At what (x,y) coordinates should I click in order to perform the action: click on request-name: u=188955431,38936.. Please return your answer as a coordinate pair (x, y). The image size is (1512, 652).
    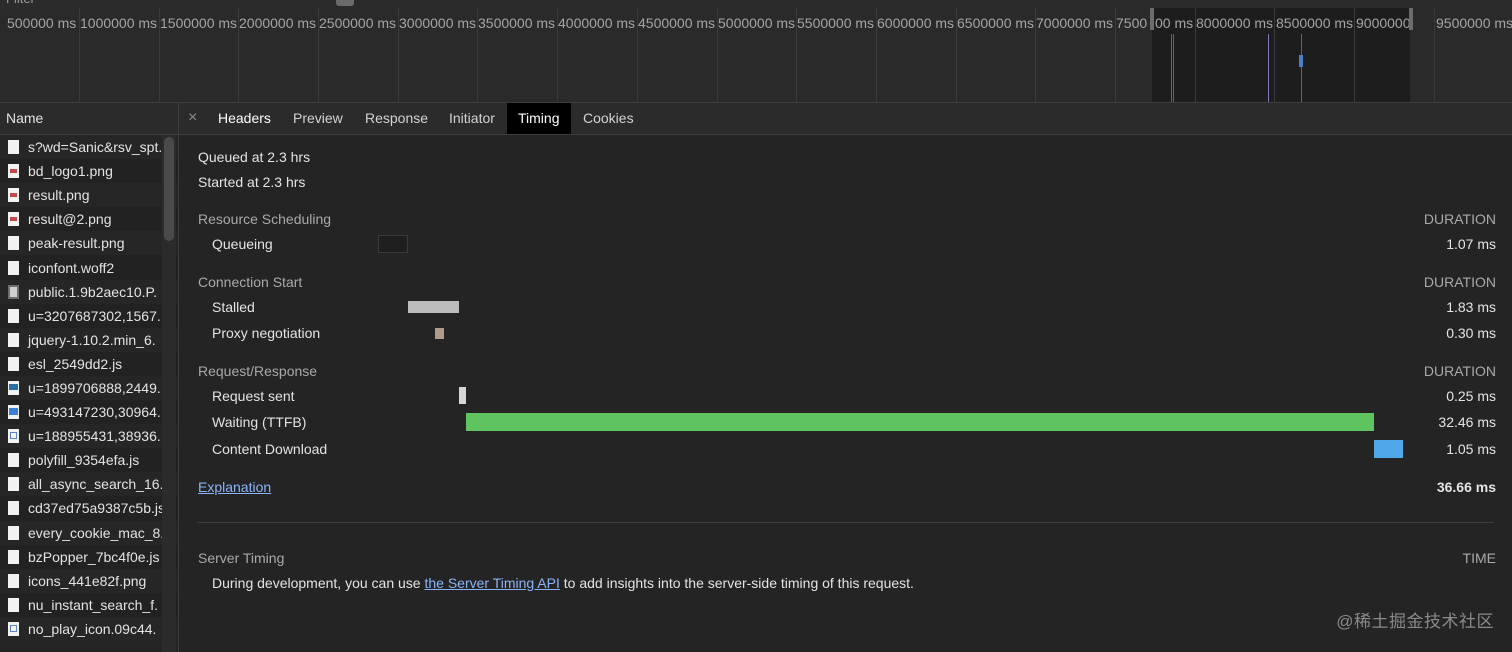
    Looking at the image, I should click on (94, 436).